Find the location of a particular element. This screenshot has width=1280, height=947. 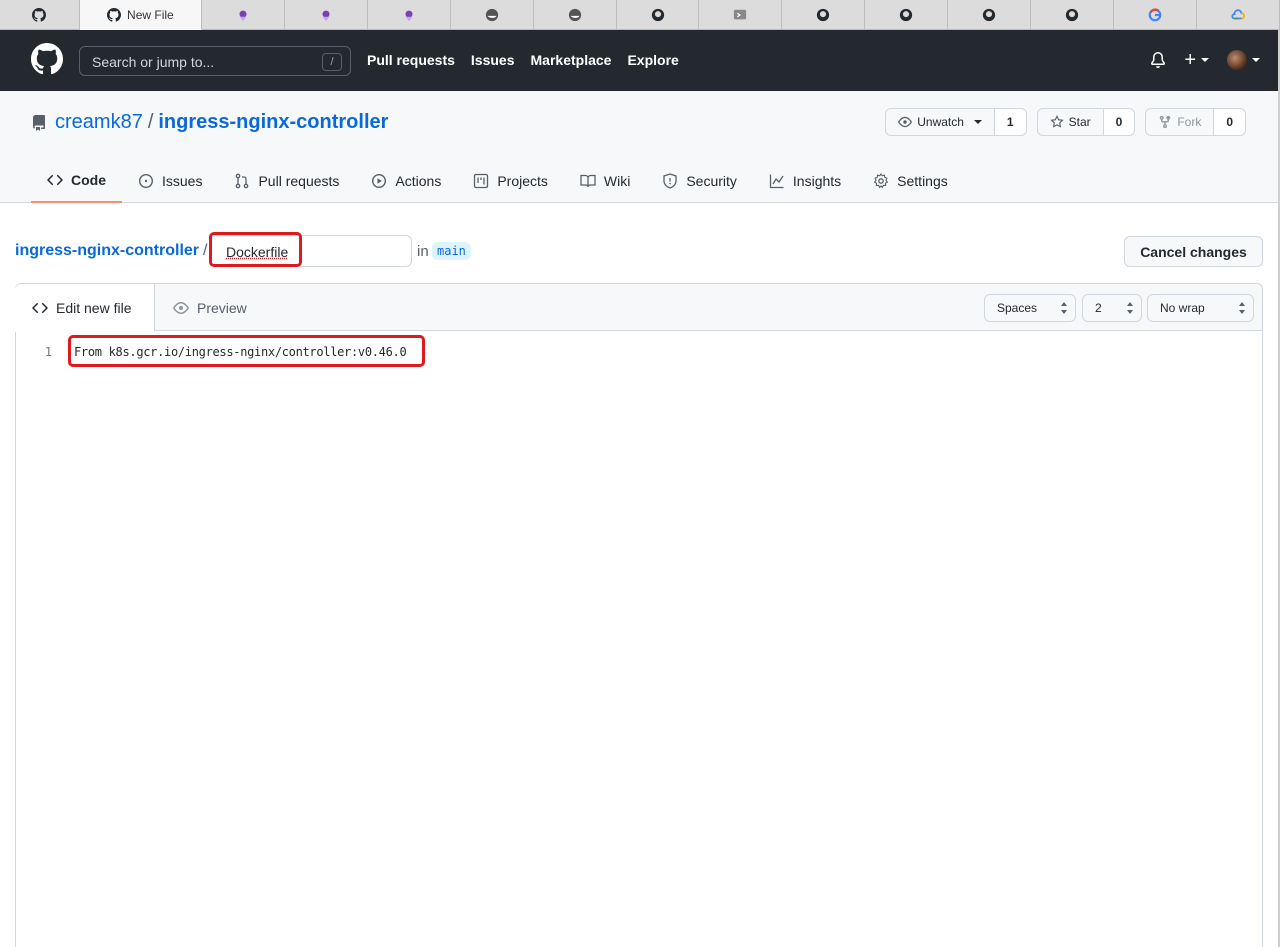

watch-count: 1 is located at coordinates (1010, 122).